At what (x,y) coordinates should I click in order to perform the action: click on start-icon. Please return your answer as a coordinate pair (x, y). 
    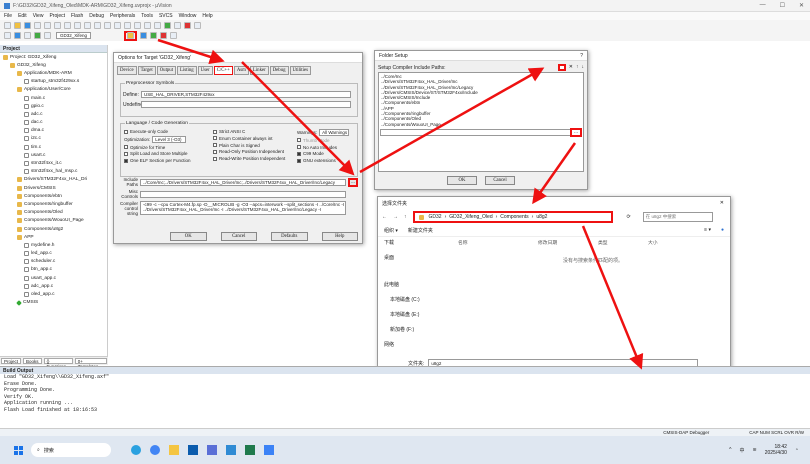
    Looking at the image, I should click on (18, 450).